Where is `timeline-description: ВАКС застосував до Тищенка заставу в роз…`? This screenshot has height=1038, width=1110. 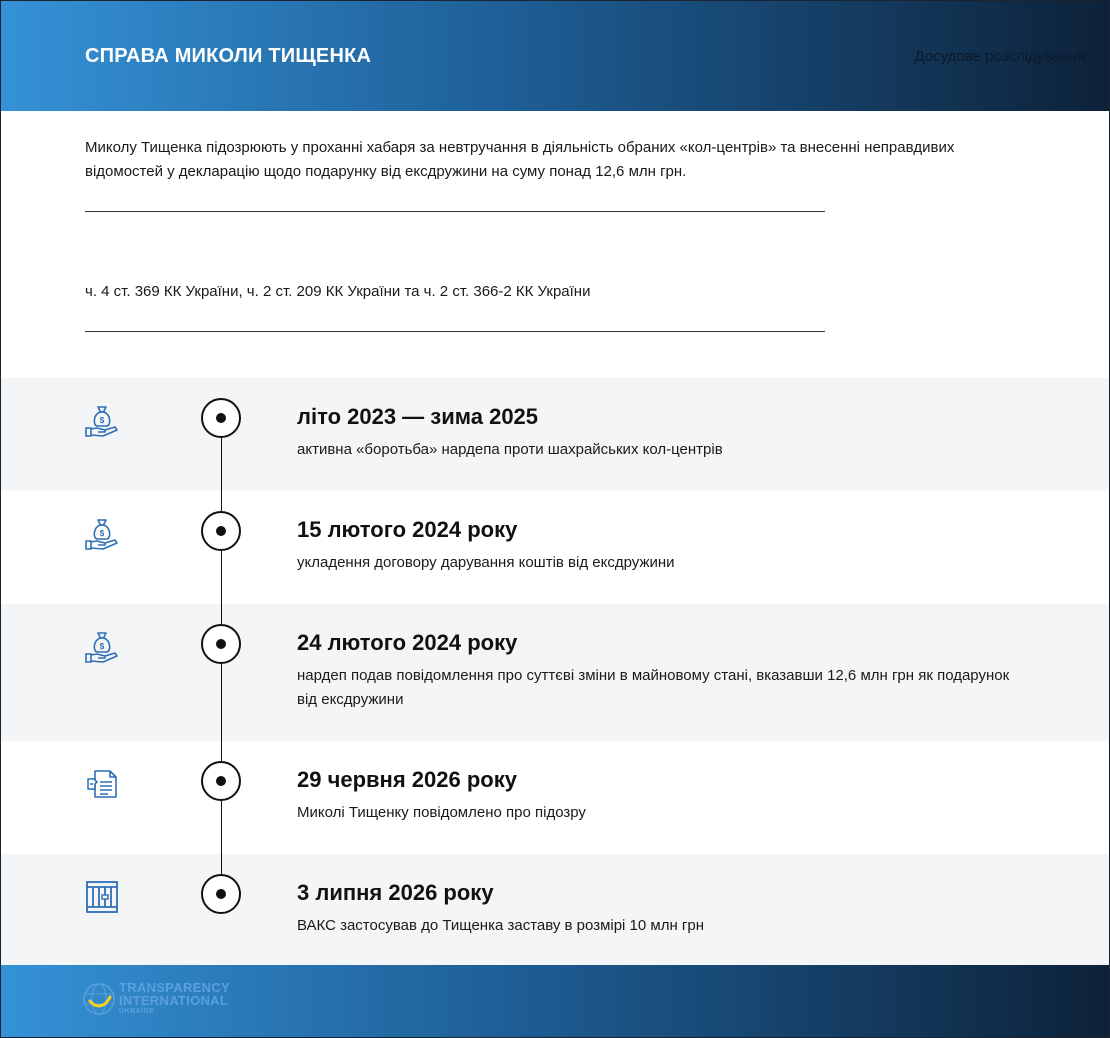
timeline-description: ВАКС застосував до Тищенка заставу в роз… is located at coordinates (501, 925).